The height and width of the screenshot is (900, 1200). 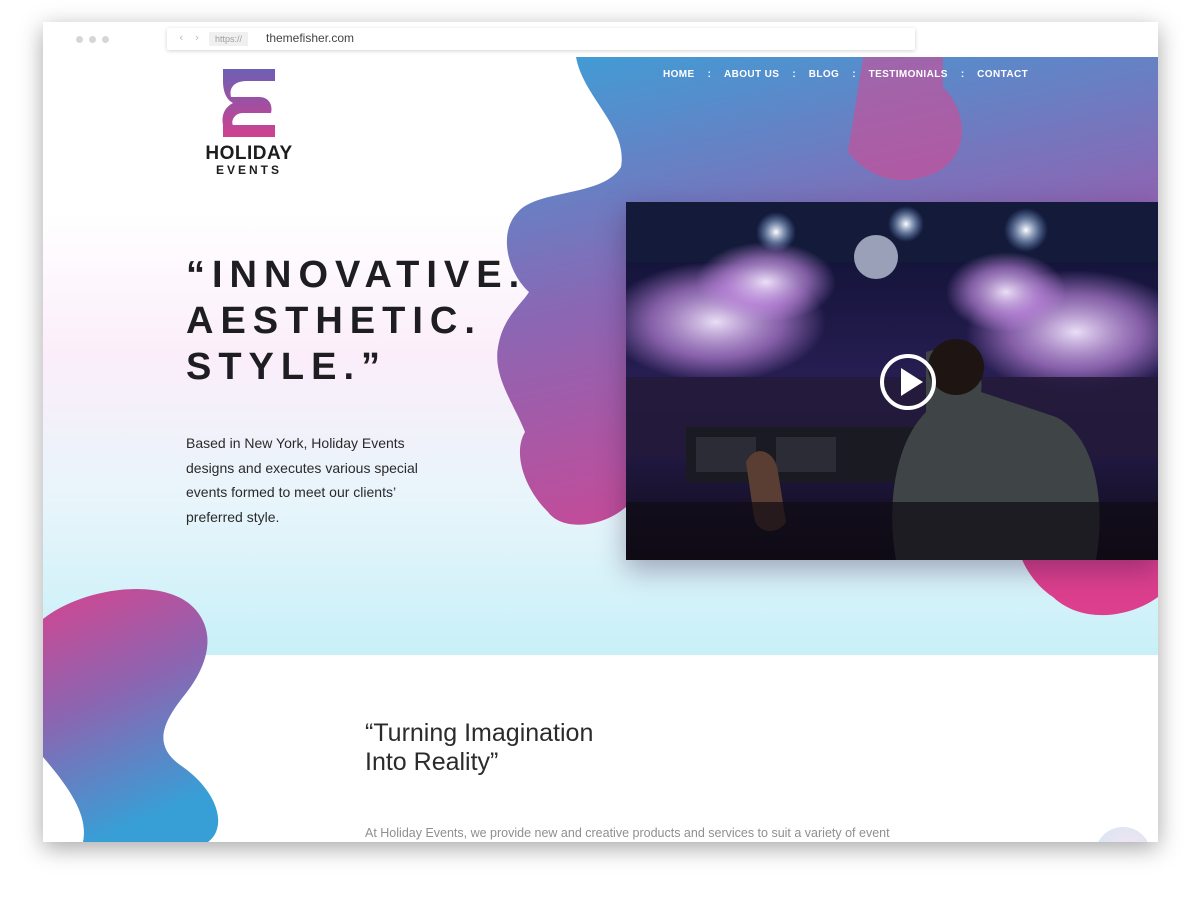 I want to click on hero-headline: “INNOVATIVE. AESTHETIC. STYLE.”, so click(x=356, y=321).